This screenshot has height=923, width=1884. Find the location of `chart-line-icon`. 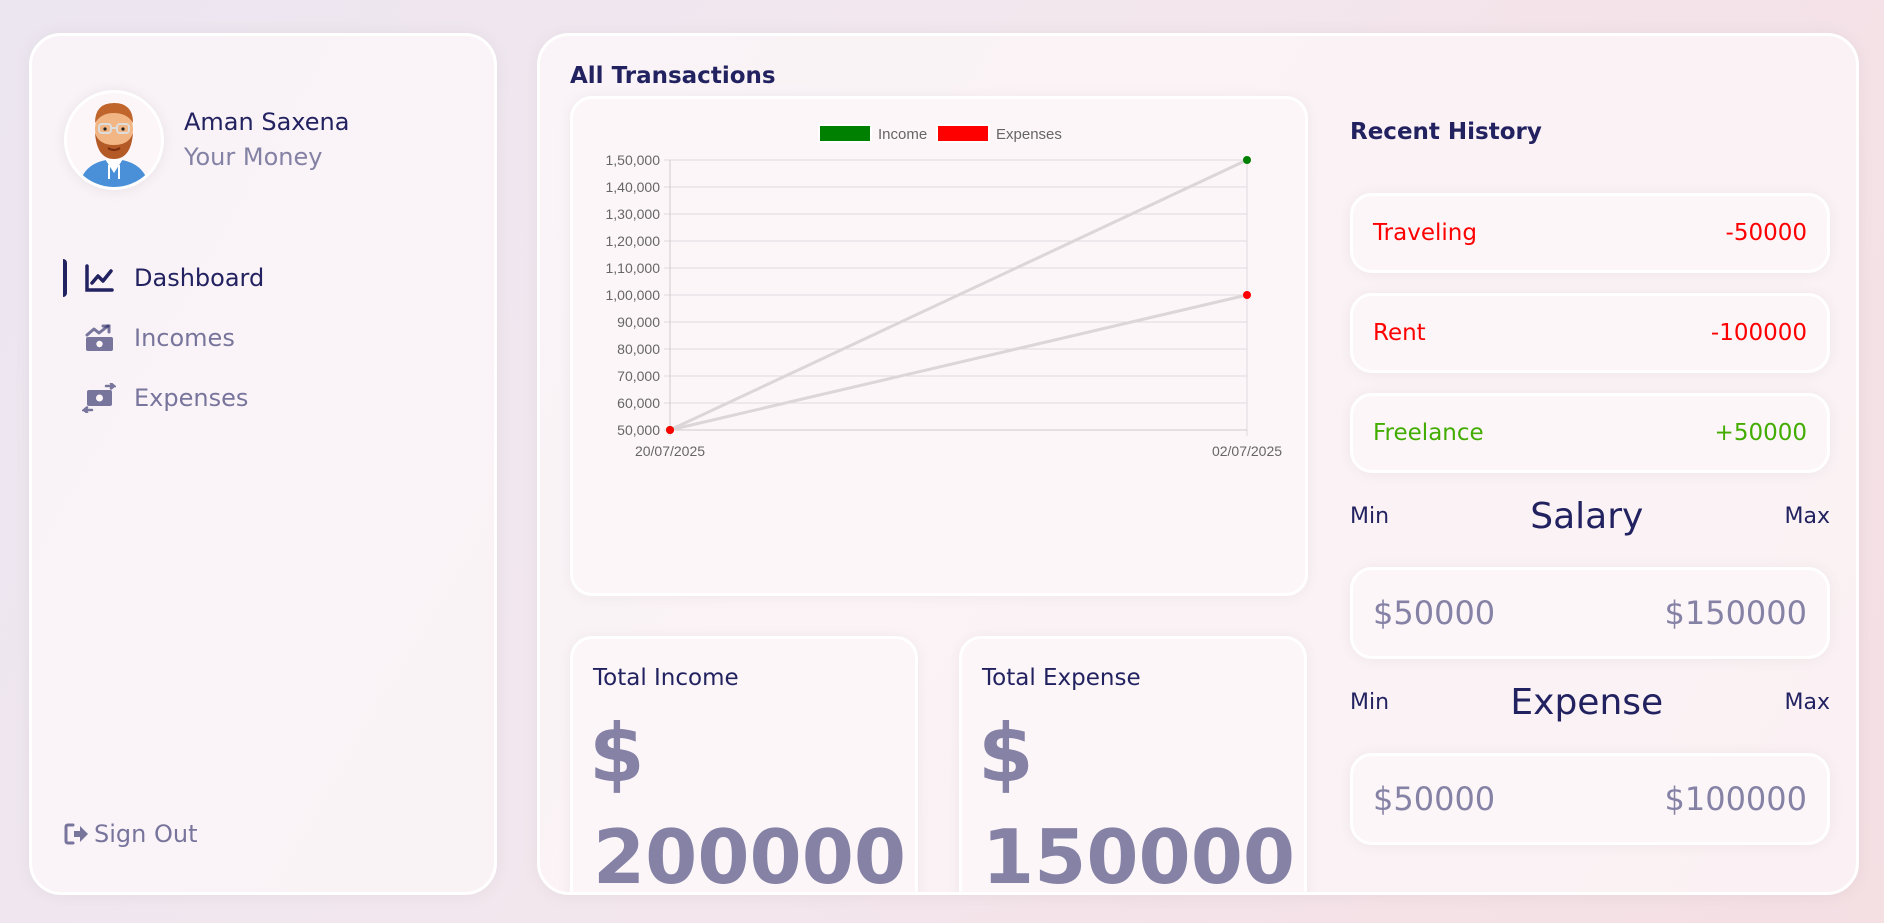

chart-line-icon is located at coordinates (99, 278).